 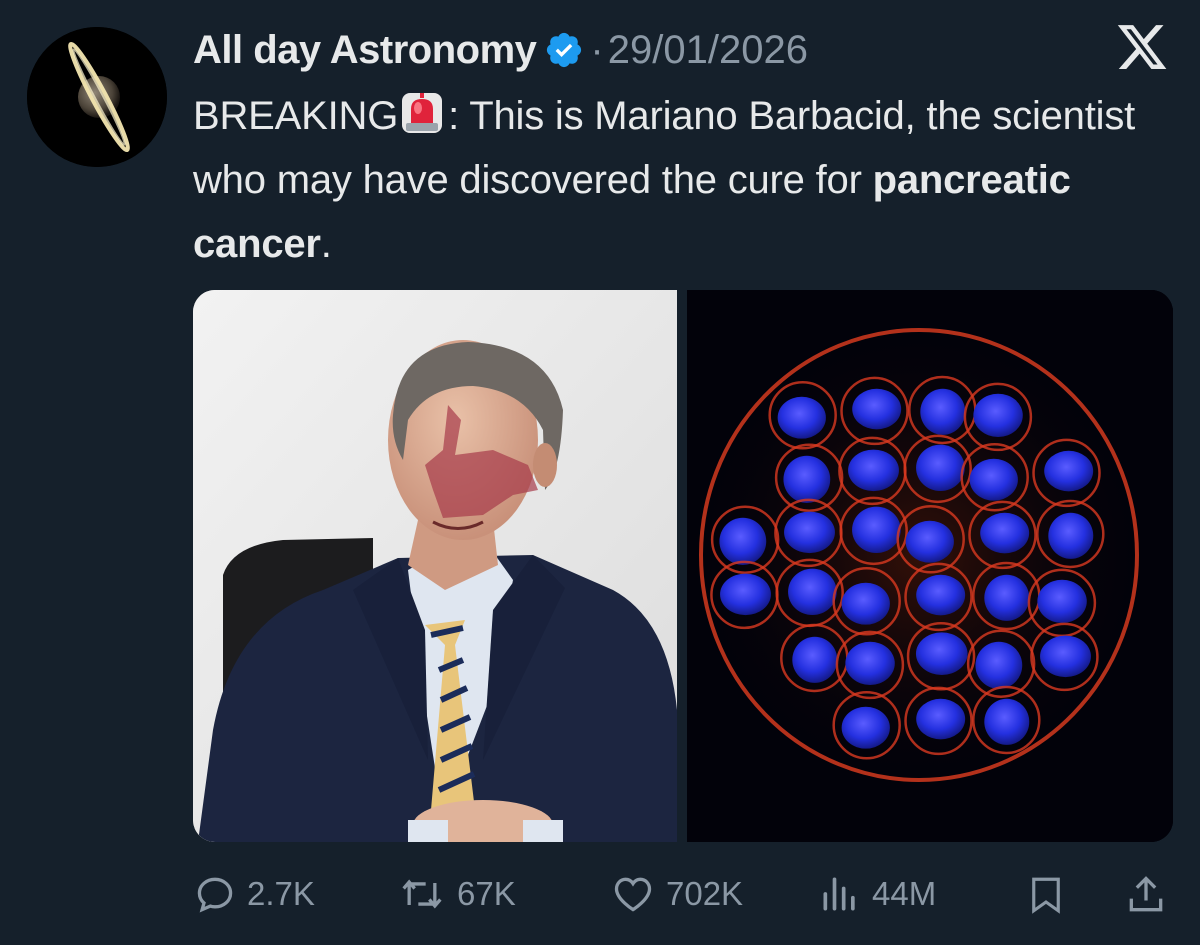 What do you see at coordinates (486, 893) in the screenshot?
I see `repost-count: 67K` at bounding box center [486, 893].